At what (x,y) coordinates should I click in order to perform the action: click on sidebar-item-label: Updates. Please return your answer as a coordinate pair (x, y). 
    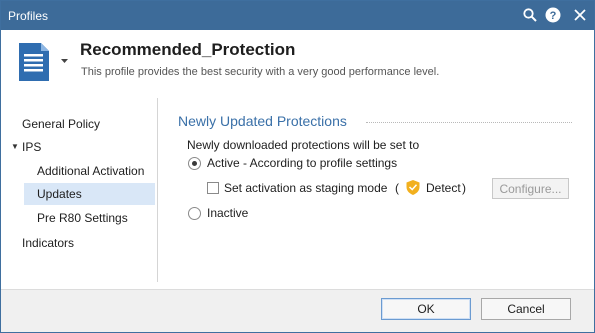
    Looking at the image, I should click on (59, 194).